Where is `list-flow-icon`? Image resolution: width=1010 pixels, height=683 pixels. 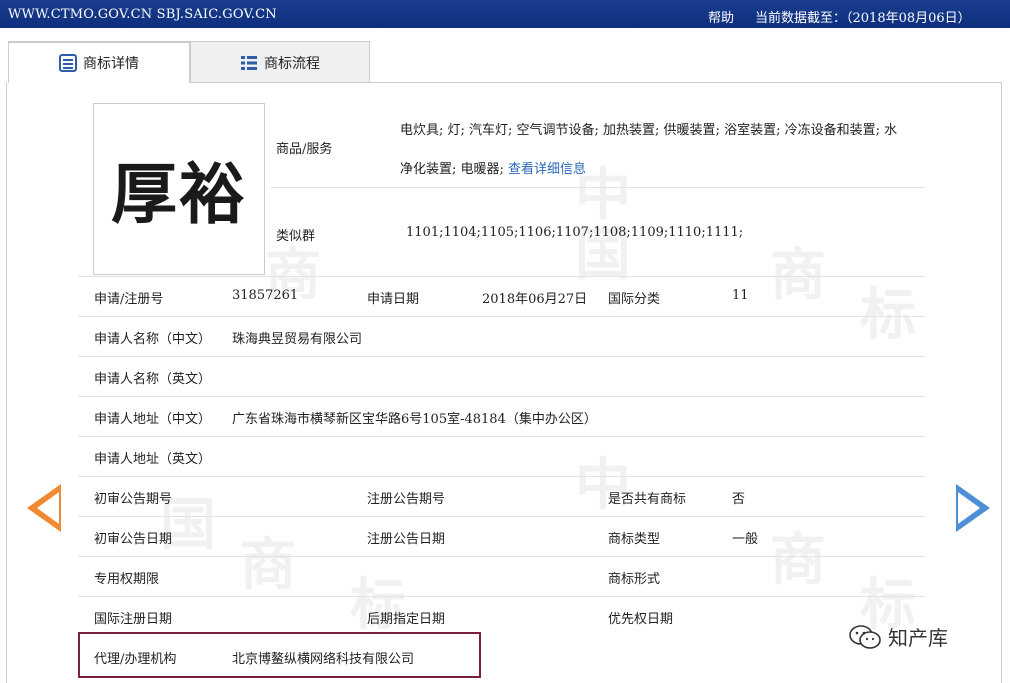
list-flow-icon is located at coordinates (249, 62).